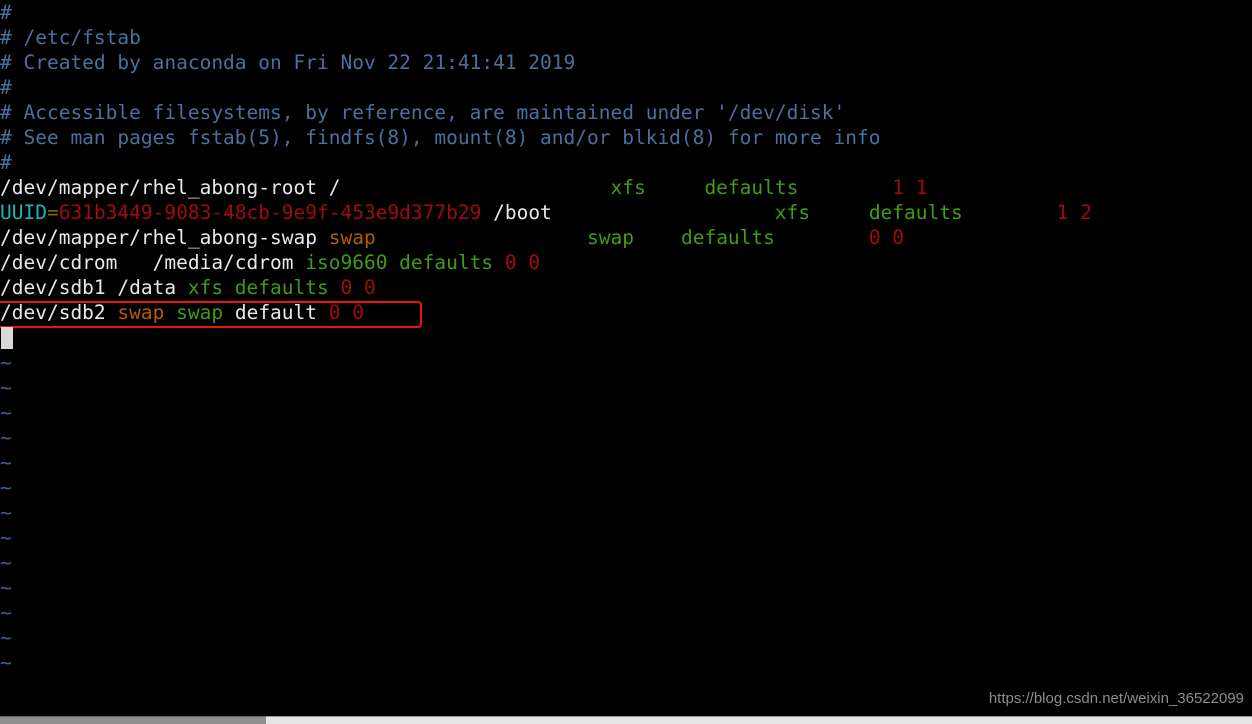 The height and width of the screenshot is (724, 1252). What do you see at coordinates (23, 212) in the screenshot?
I see `line-segment: UUID` at bounding box center [23, 212].